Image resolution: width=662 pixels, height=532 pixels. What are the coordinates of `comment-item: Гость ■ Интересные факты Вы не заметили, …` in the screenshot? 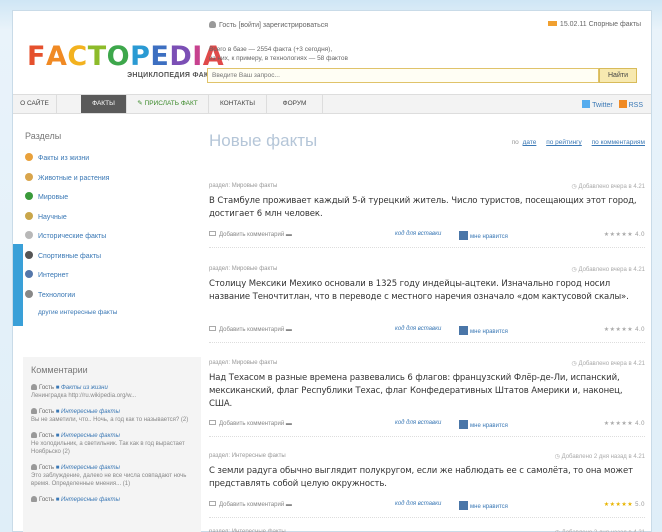 It's located at (112, 416).